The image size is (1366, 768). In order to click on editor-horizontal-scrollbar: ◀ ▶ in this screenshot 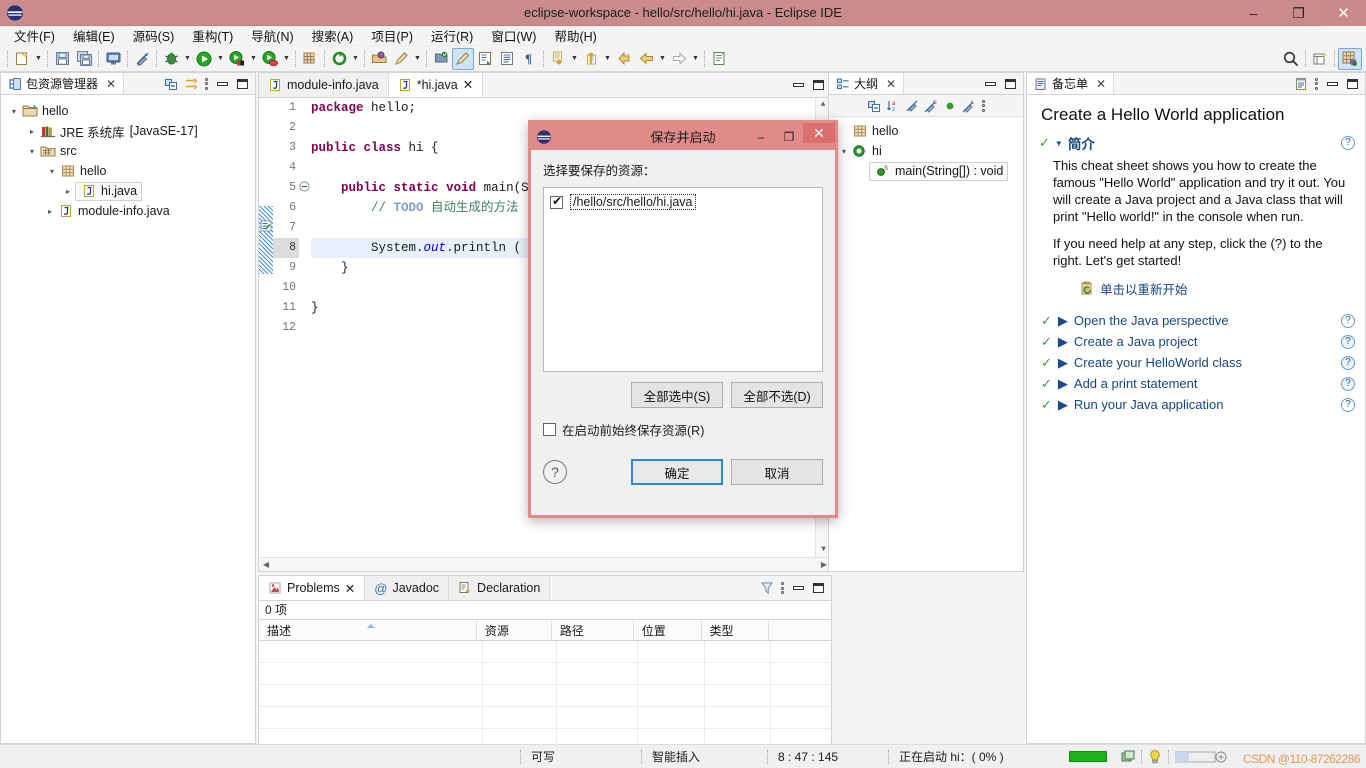, I will do `click(545, 564)`.